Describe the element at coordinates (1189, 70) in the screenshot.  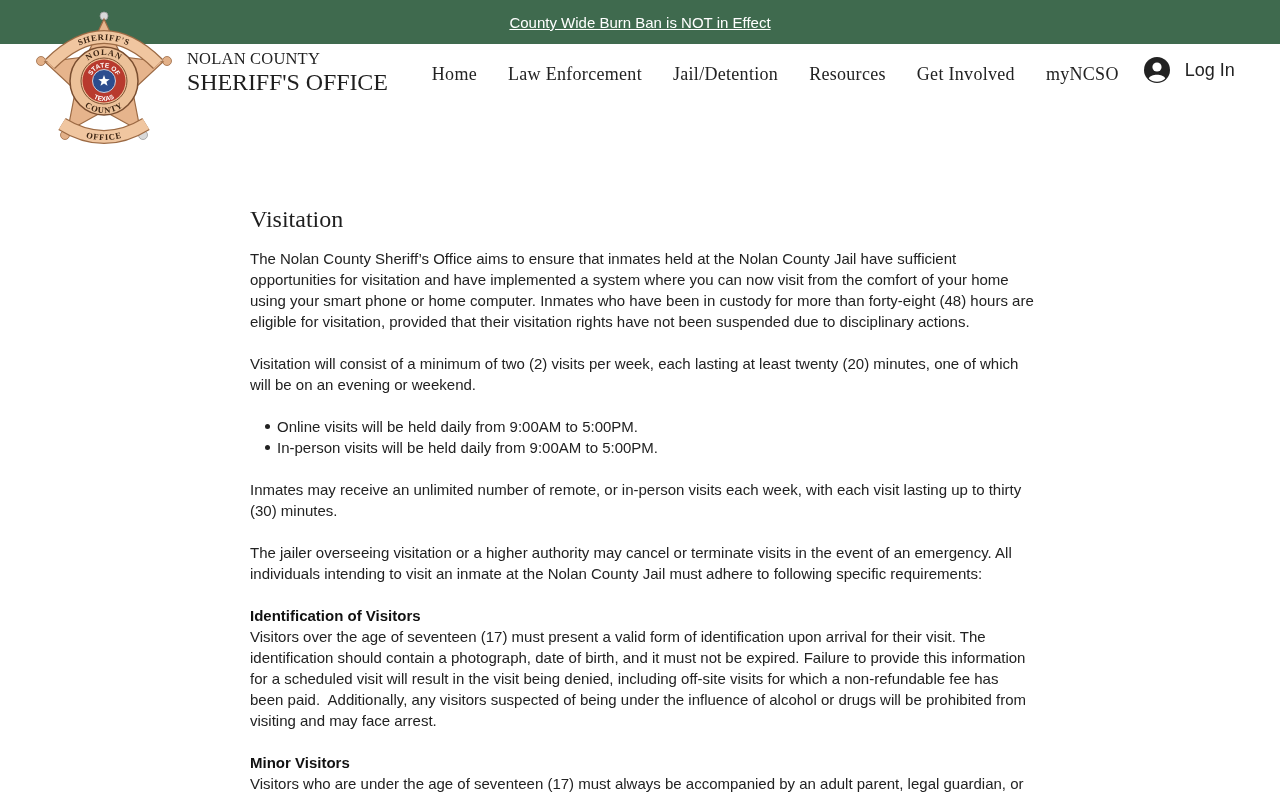
I see `log-in-button: Log In` at that location.